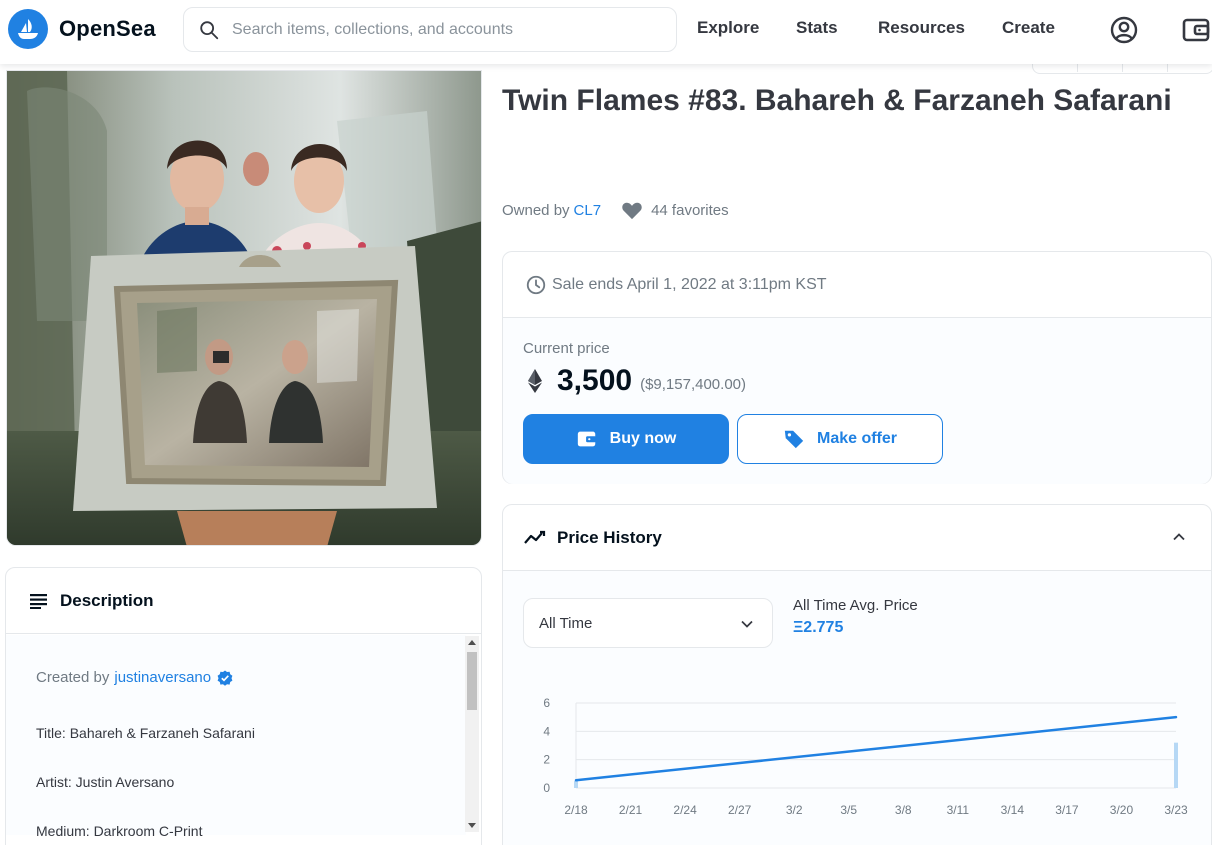  What do you see at coordinates (119, 831) in the screenshot?
I see `description-line-medium: Medium: Darkroom C-Print` at bounding box center [119, 831].